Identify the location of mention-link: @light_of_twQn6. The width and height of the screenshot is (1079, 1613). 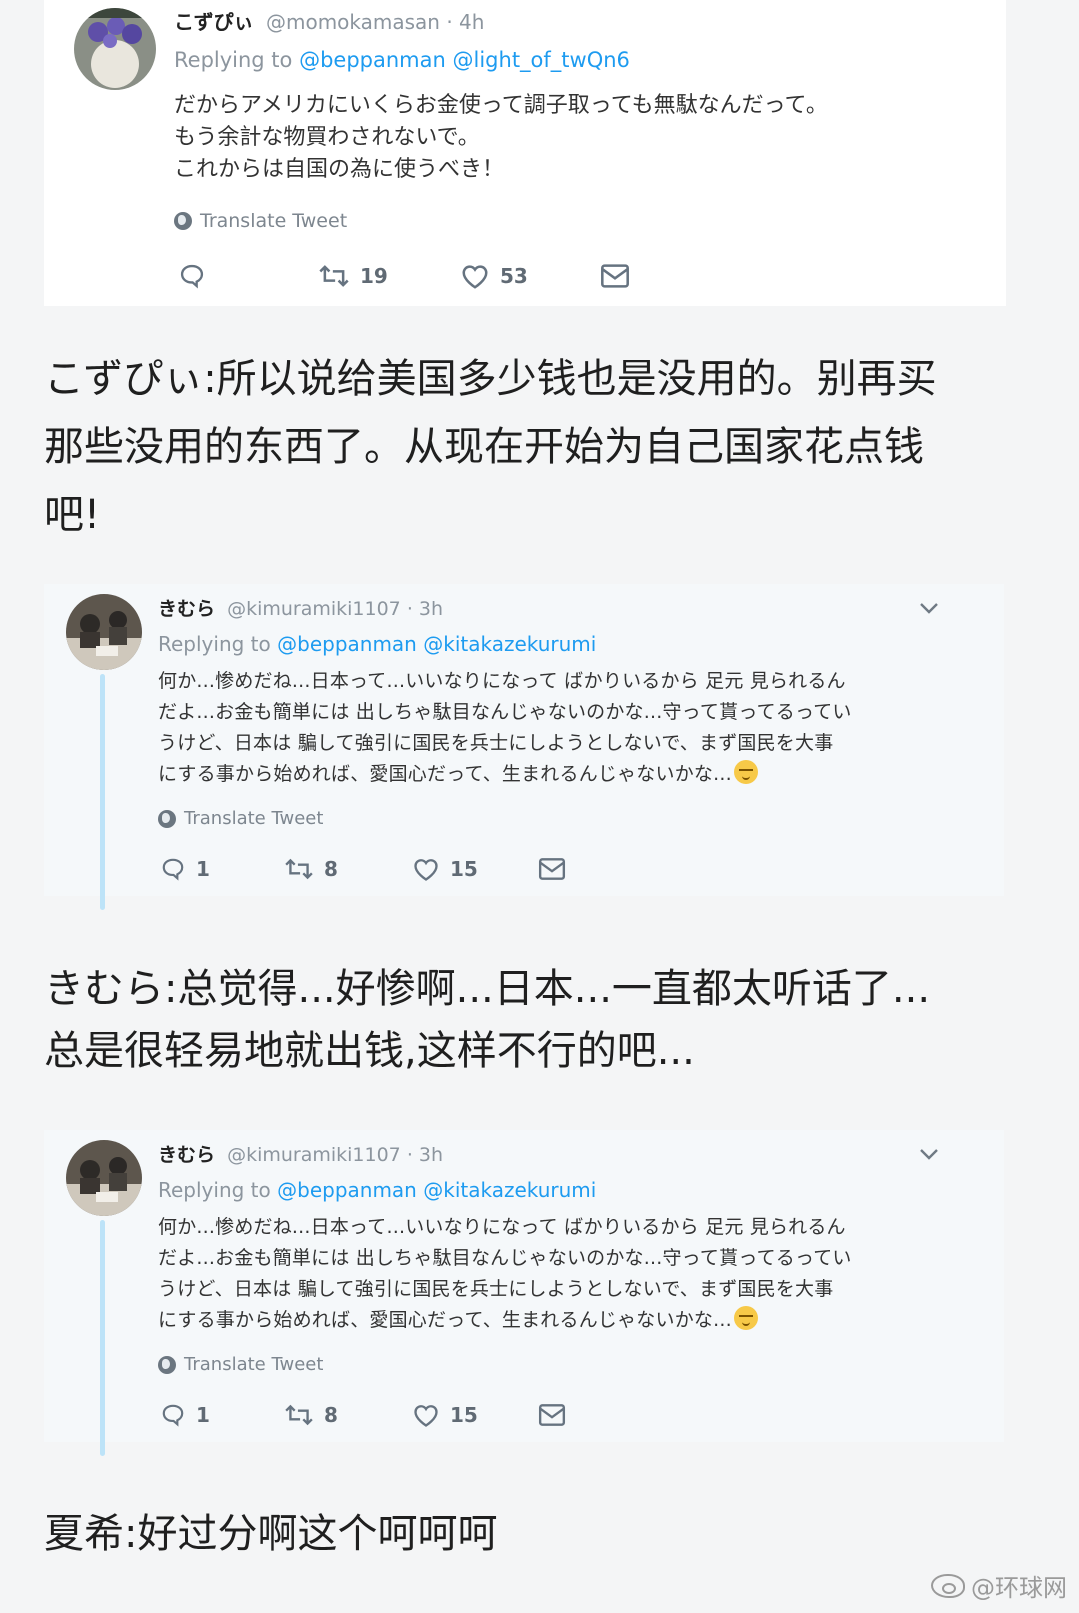
(541, 60).